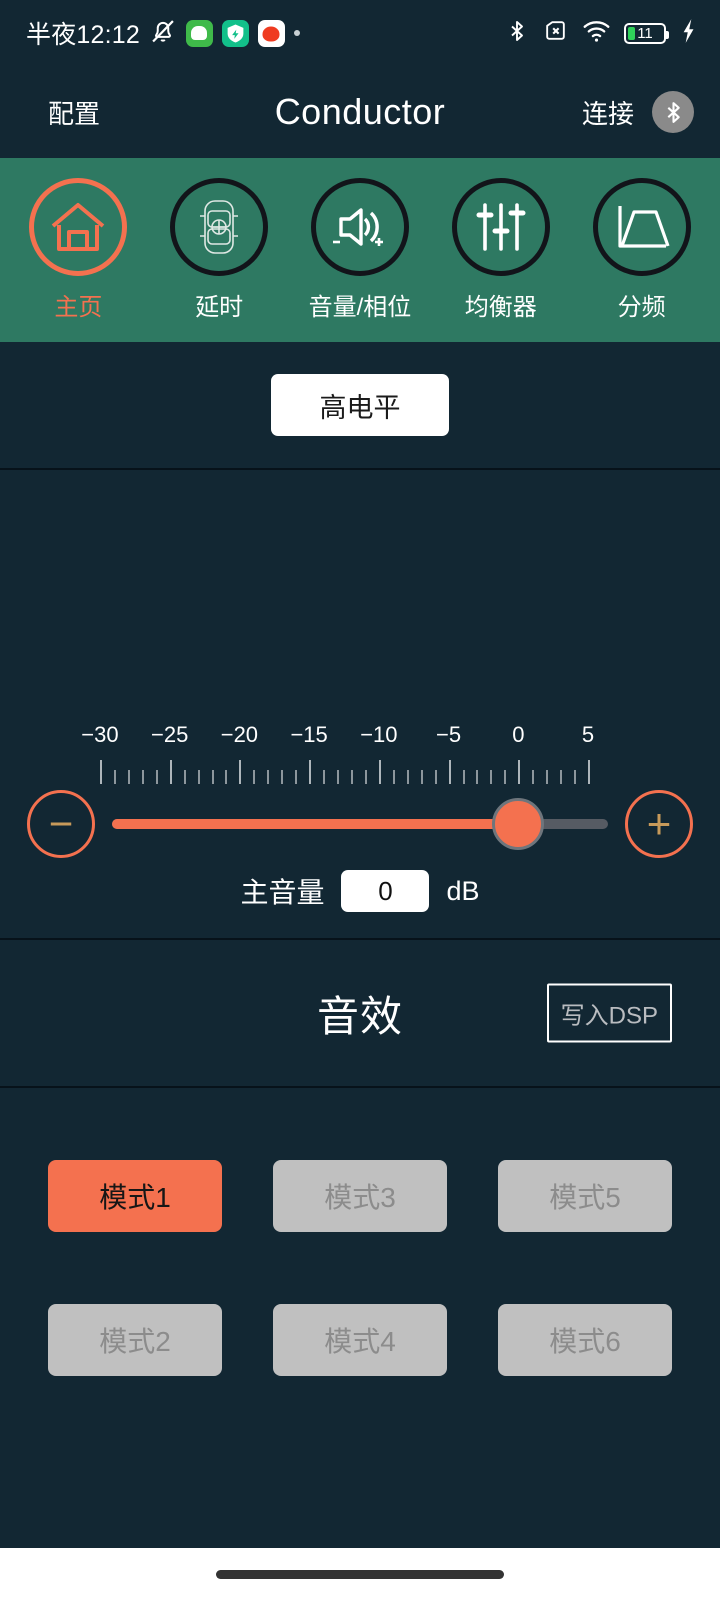  Describe the element at coordinates (271, 33) in the screenshot. I see `app-alert-icon` at that location.